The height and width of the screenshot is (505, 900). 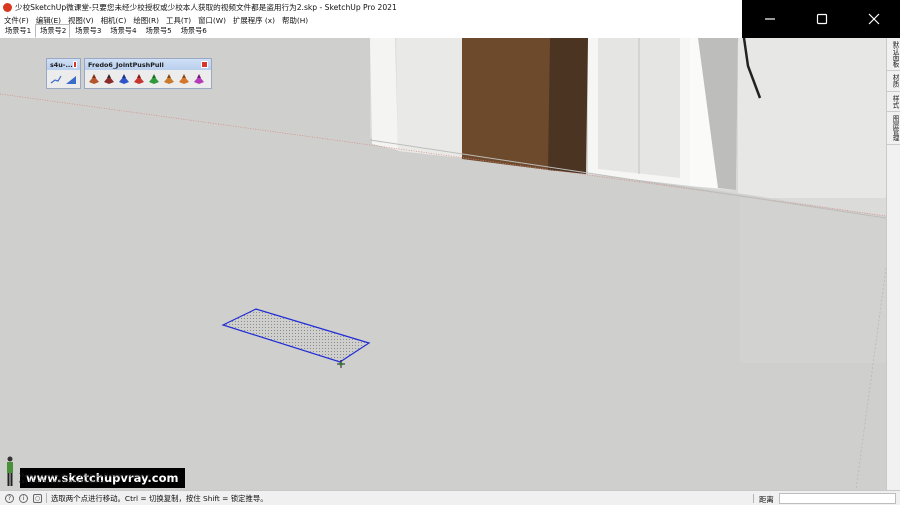 What do you see at coordinates (53, 31) in the screenshot?
I see `tab-scene-2: 场景号2` at bounding box center [53, 31].